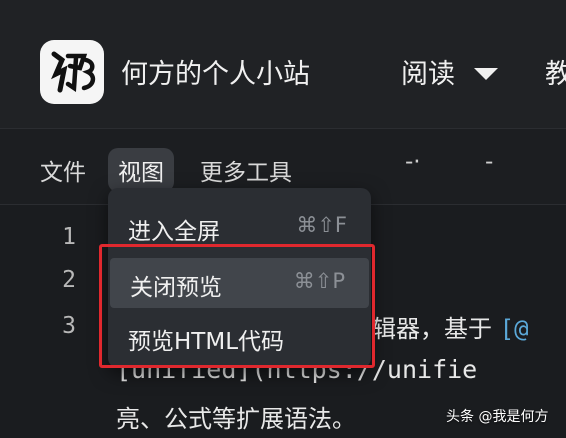  What do you see at coordinates (141, 170) in the screenshot?
I see `menu-view: 视图` at bounding box center [141, 170].